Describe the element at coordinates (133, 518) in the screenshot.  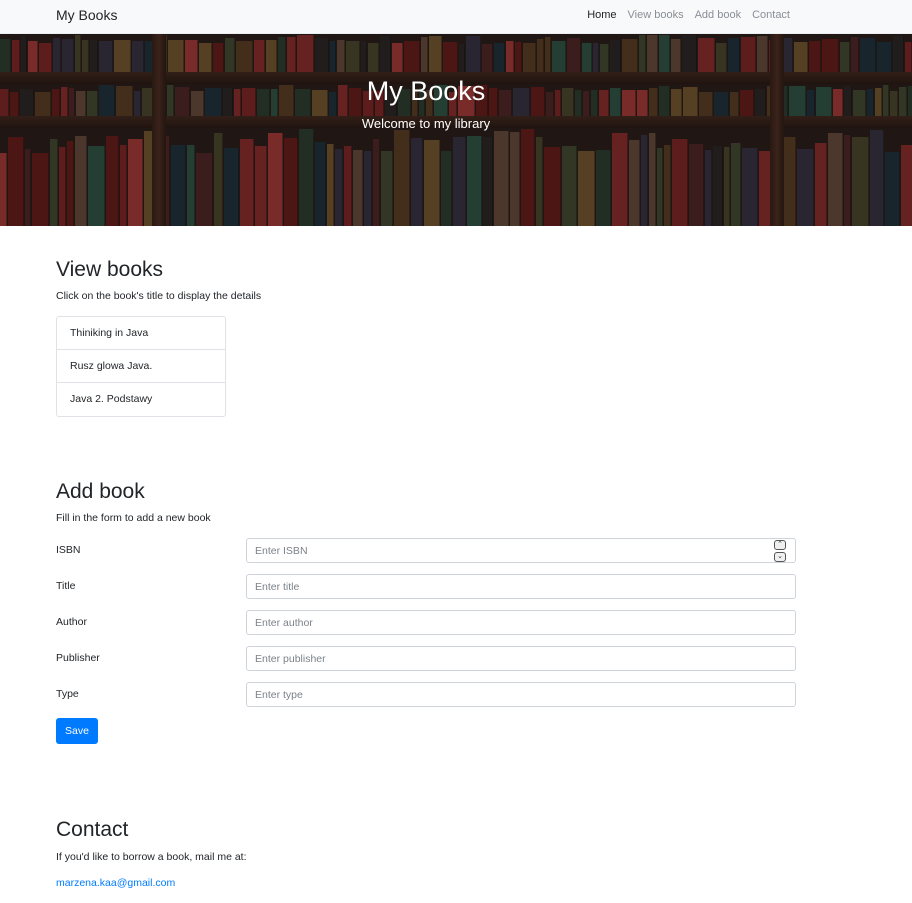
I see `add-book-description: Fill in the form to add a new book` at that location.